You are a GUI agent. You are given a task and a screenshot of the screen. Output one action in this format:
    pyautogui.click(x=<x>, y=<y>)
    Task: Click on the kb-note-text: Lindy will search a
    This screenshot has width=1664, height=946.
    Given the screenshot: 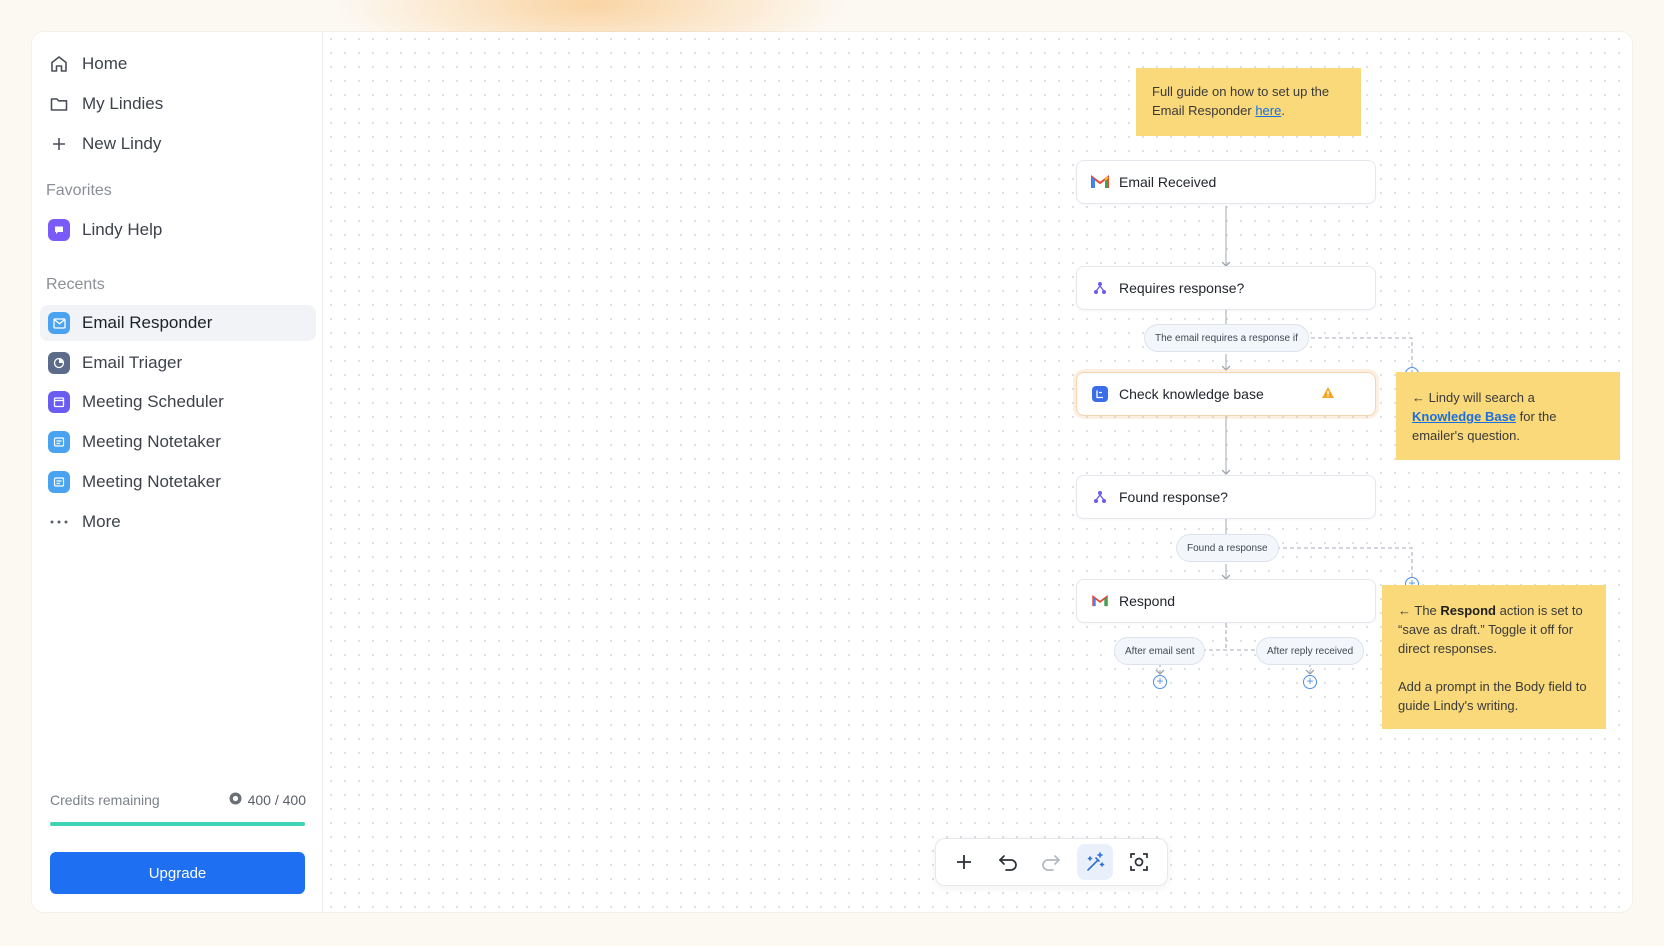 What is the action you would take?
    pyautogui.click(x=1480, y=397)
    